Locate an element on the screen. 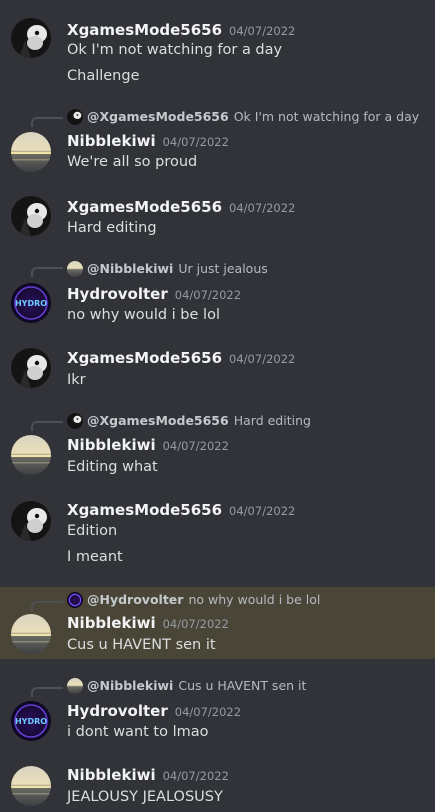  reply-preview: @Nibblekiwi Cus u HAVENT sen it is located at coordinates (186, 686).